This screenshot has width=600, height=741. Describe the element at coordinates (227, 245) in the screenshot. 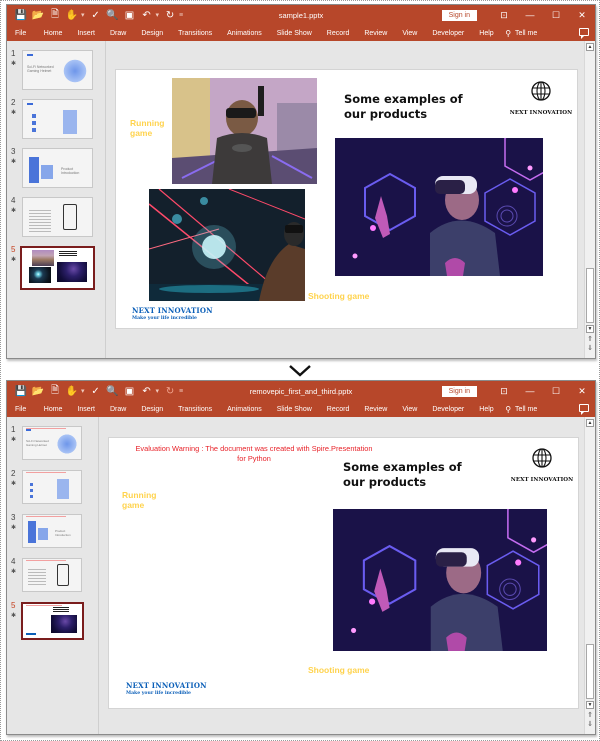

I see `shooting-game-photo` at that location.